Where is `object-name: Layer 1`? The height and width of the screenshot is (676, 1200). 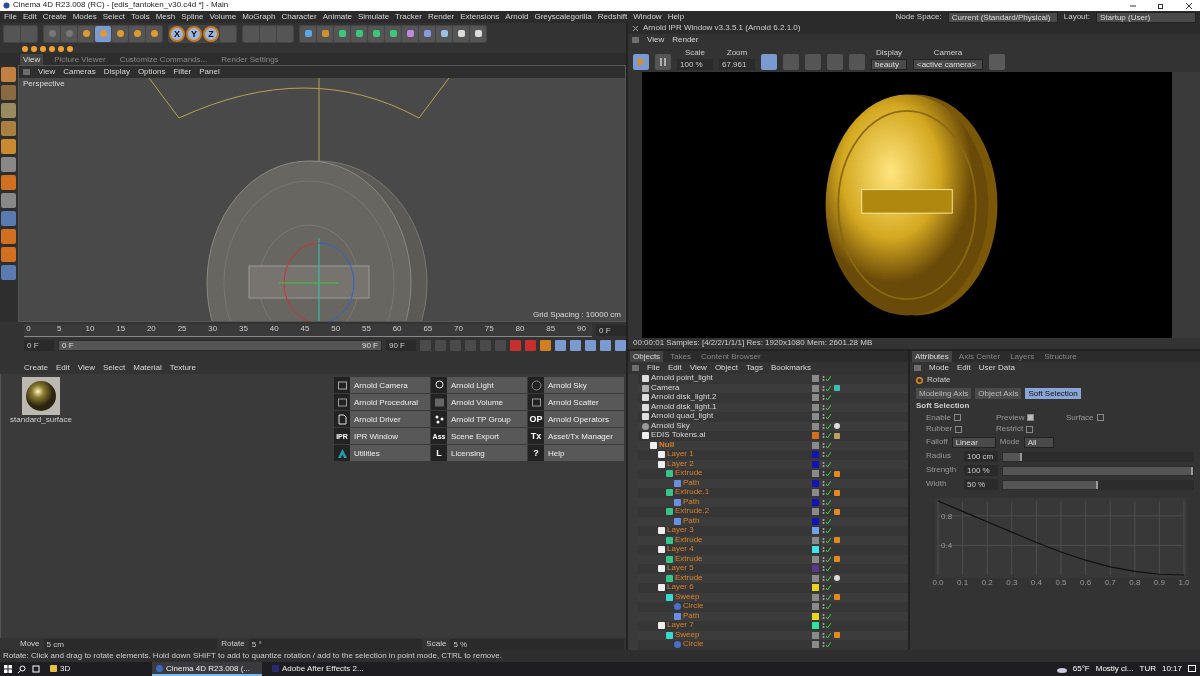
object-name: Layer 1 is located at coordinates (680, 455).